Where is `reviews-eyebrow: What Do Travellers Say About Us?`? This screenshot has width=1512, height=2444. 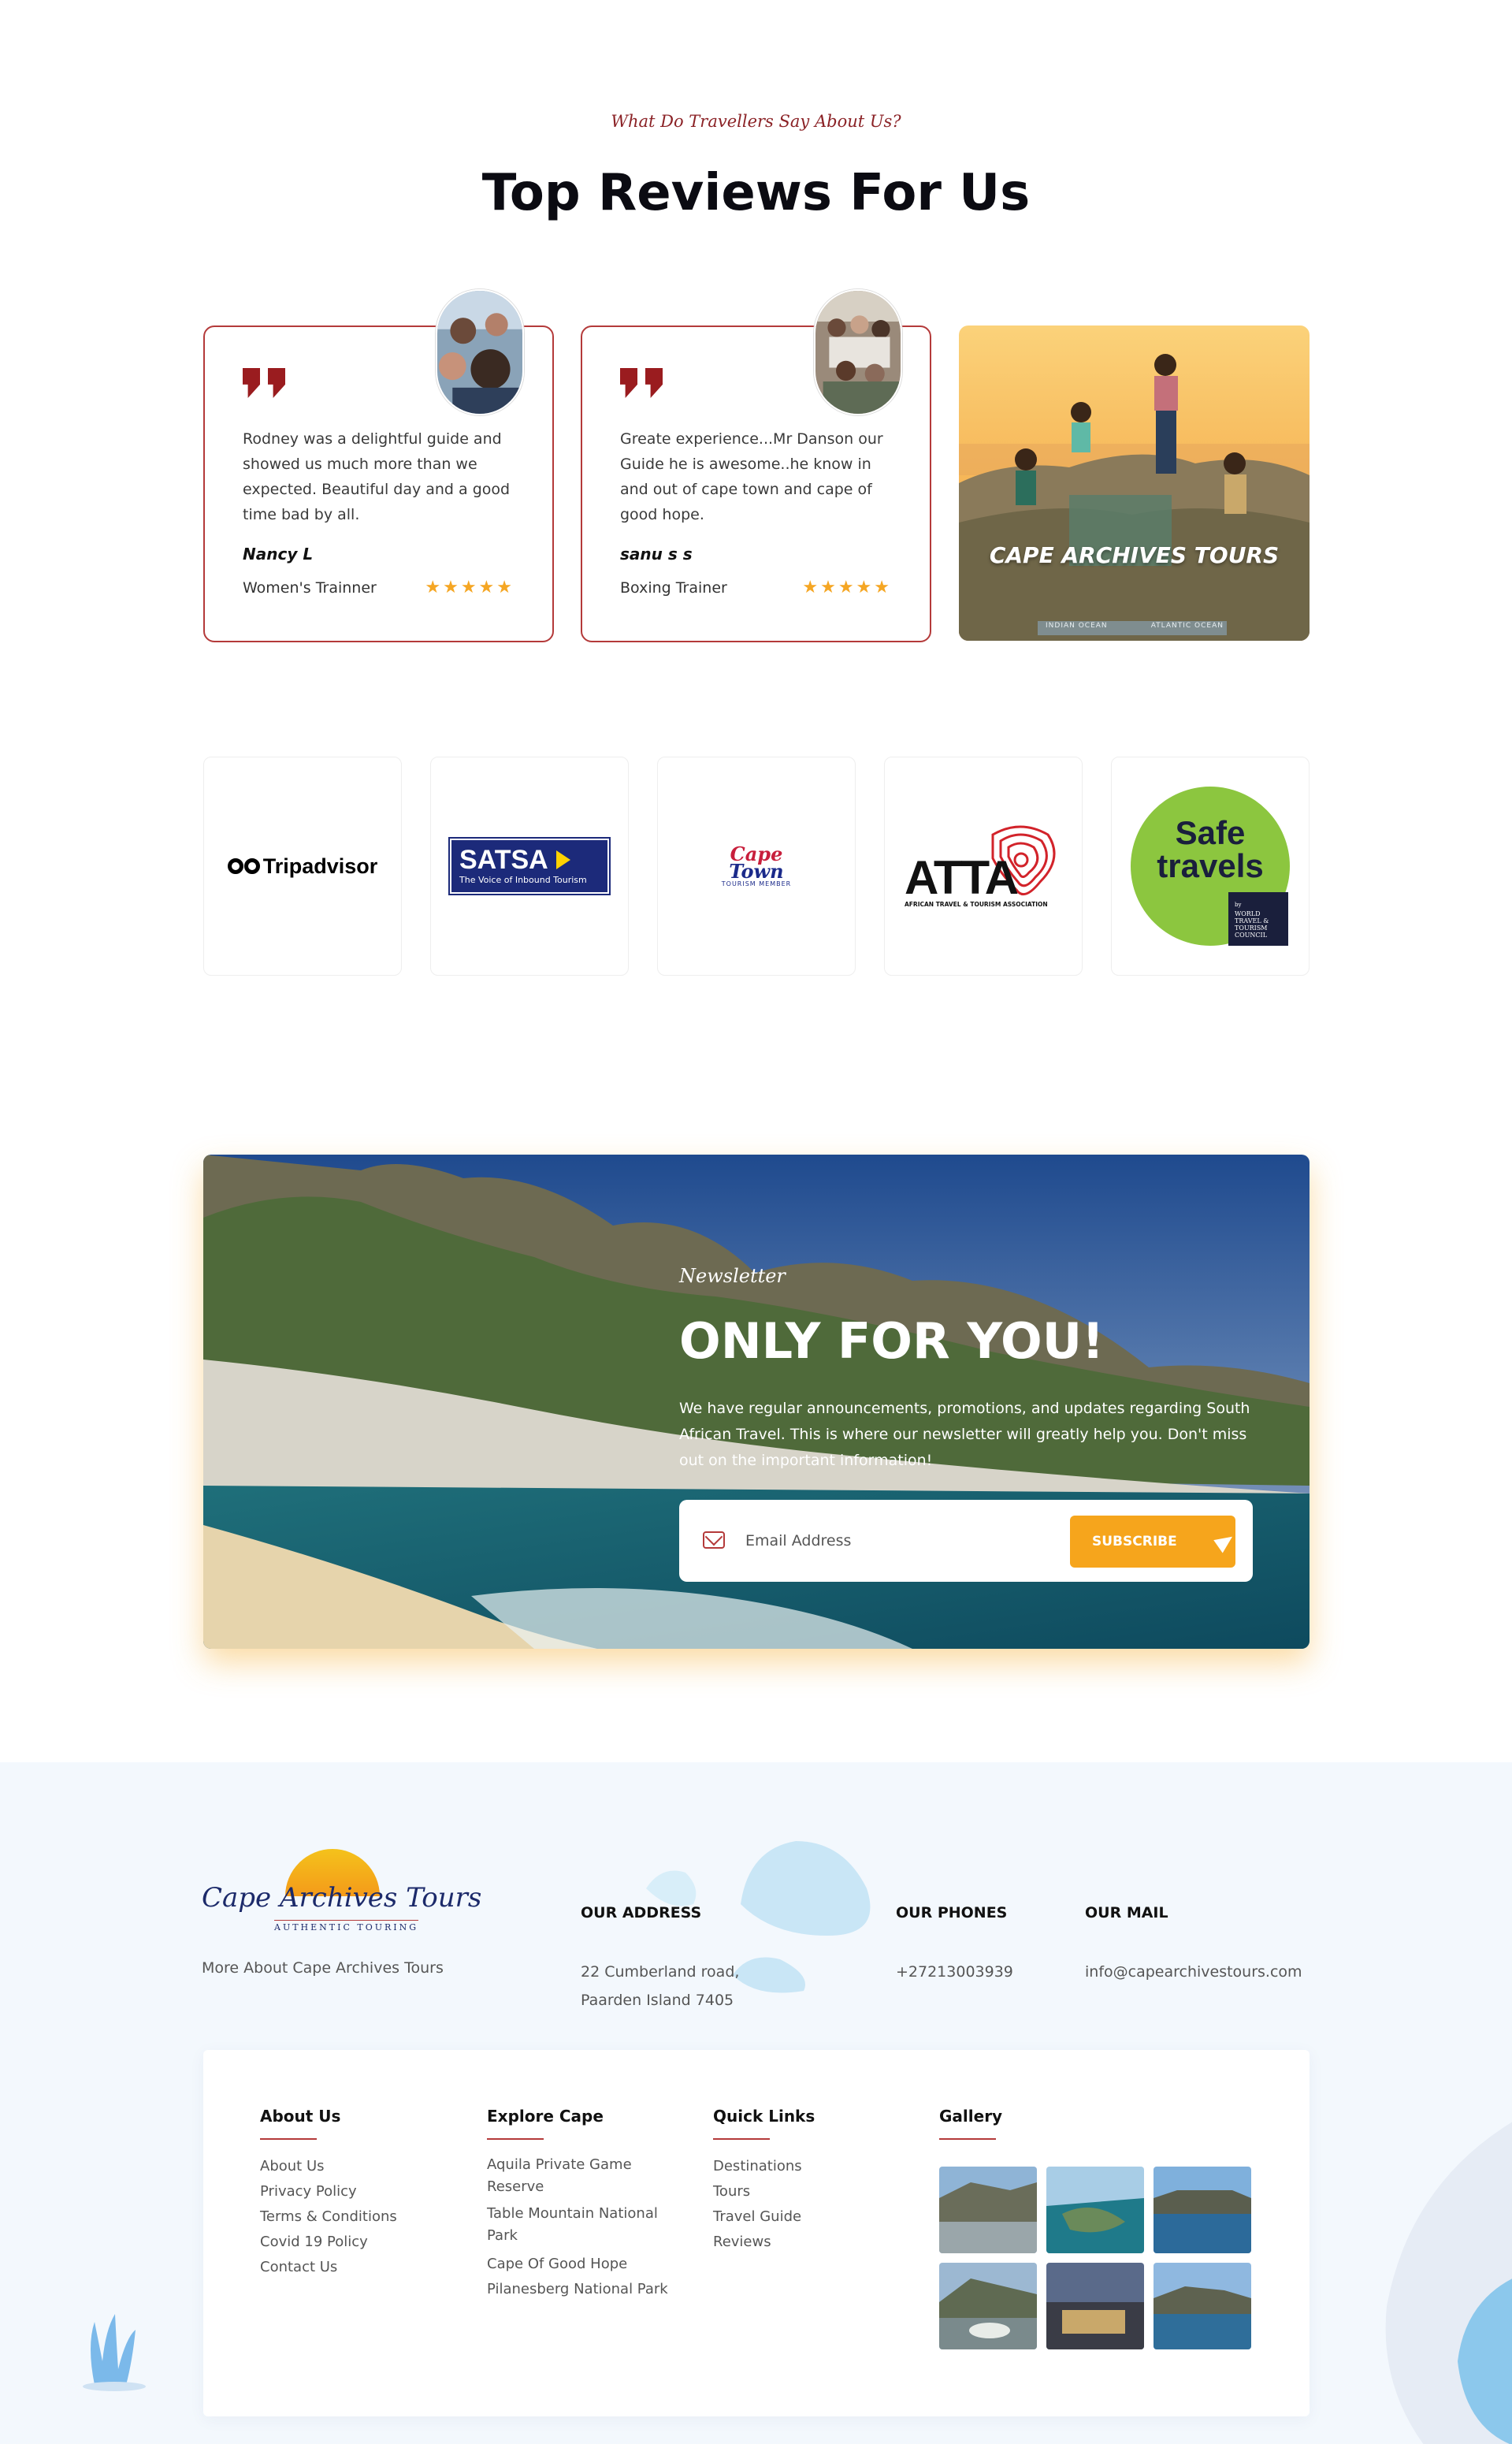
reviews-eyebrow: What Do Travellers Say About Us? is located at coordinates (756, 121).